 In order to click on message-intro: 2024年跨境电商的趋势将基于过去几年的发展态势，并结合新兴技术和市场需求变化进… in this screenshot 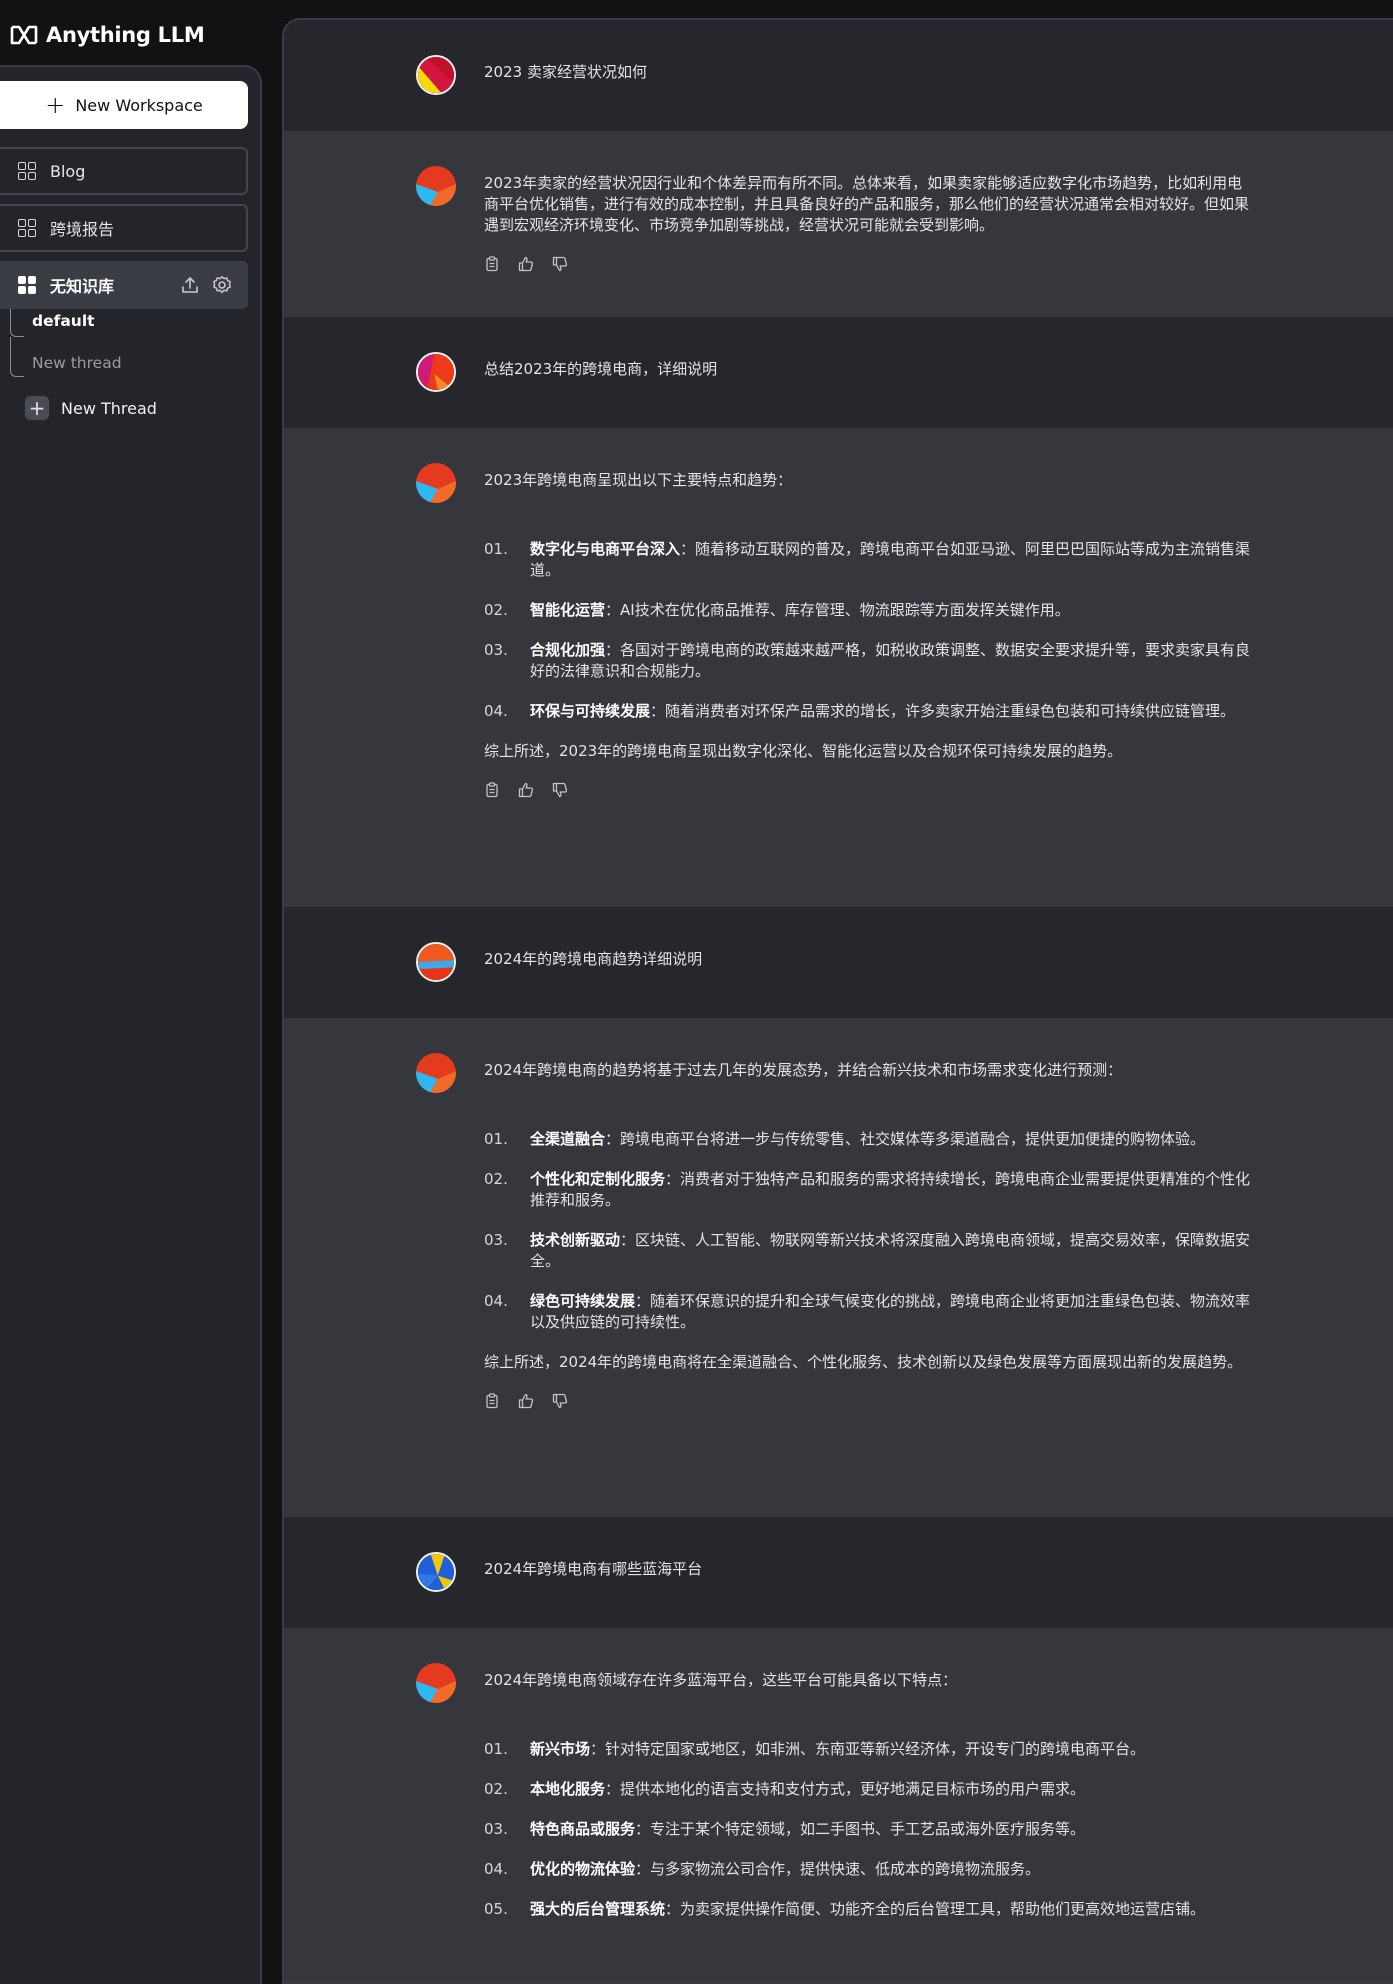, I will do `click(803, 1070)`.